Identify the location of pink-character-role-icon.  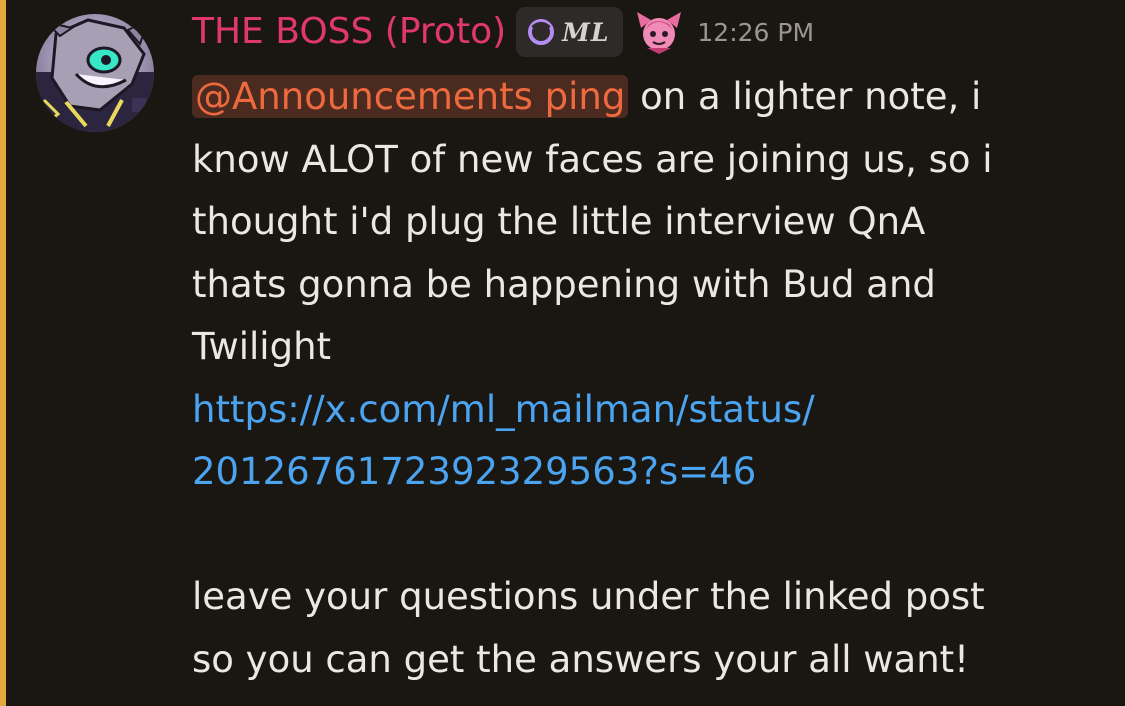
(659, 32).